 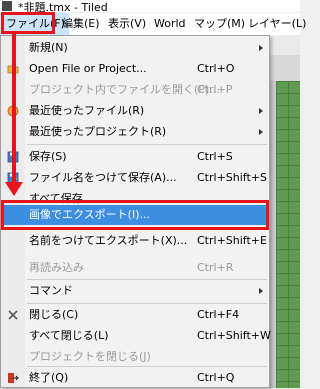 What do you see at coordinates (69, 335) in the screenshot?
I see `menu-item-label: すべて閉じる(L)` at bounding box center [69, 335].